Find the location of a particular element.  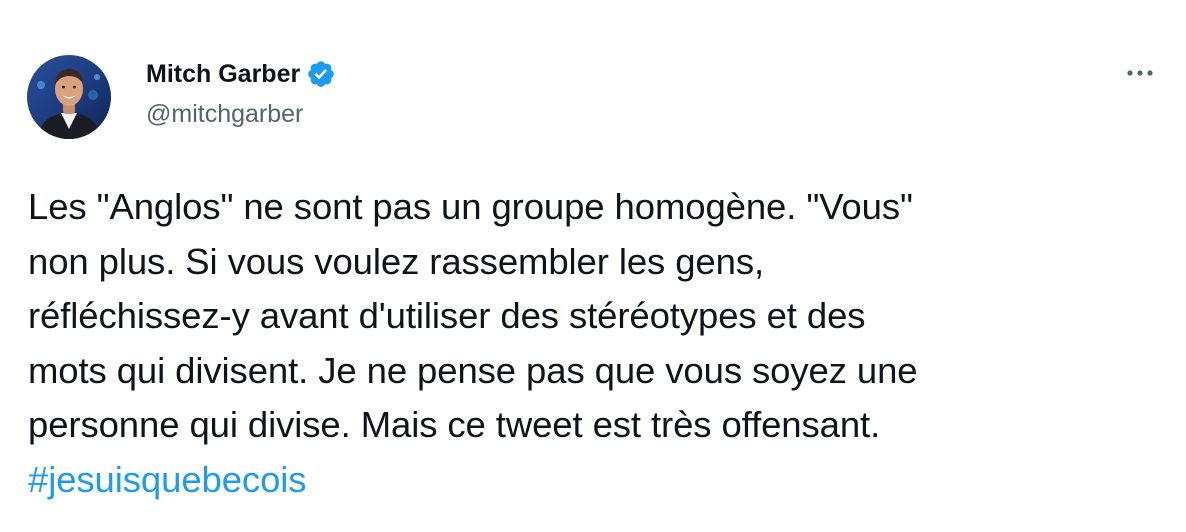

author-block: Mitch Garber @mitchgarber is located at coordinates (241, 94).